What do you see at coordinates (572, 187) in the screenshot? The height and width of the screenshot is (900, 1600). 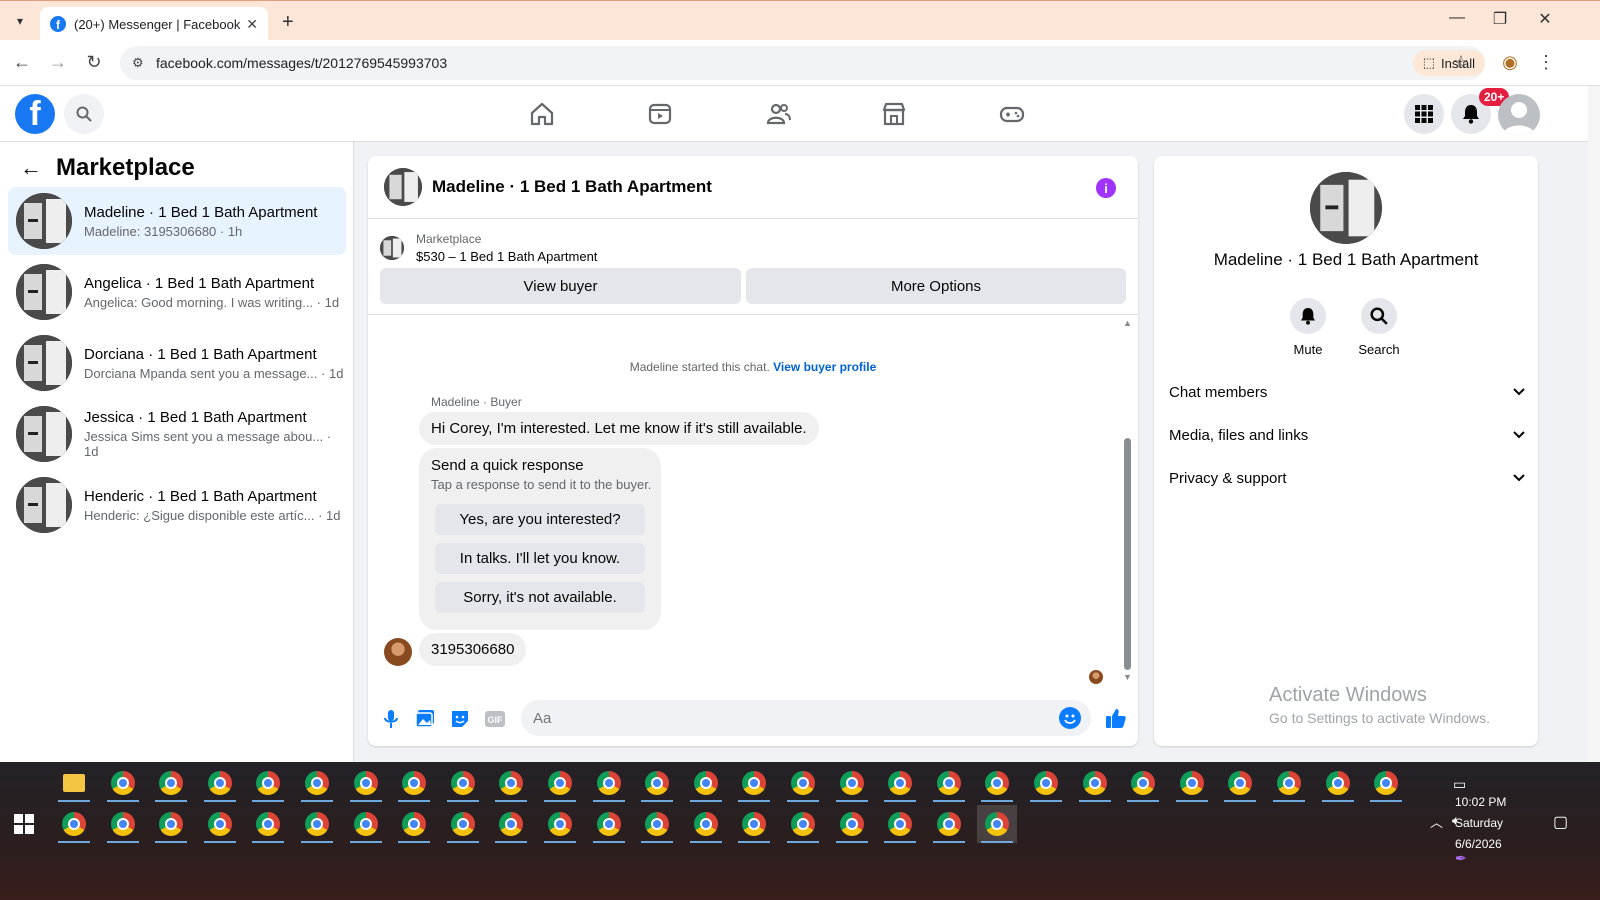 I see `chat-title: Madeline · 1 Bed 1 Bath Apartment` at bounding box center [572, 187].